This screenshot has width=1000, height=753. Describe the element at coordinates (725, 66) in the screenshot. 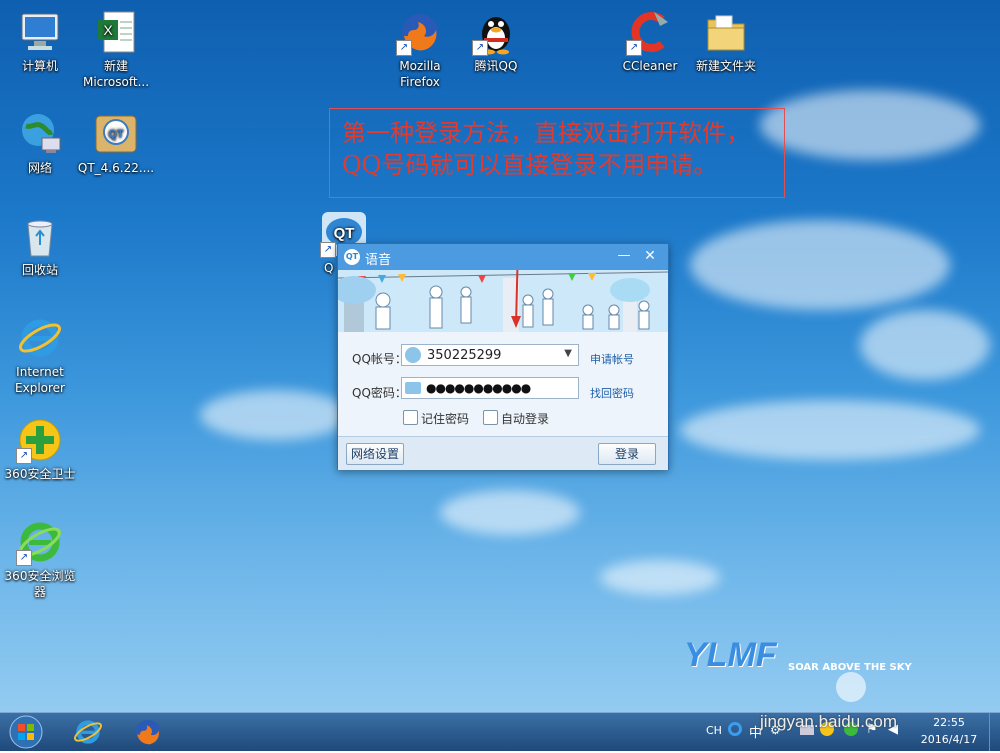

I see `desktop-icon-label: 新建文件夹` at that location.